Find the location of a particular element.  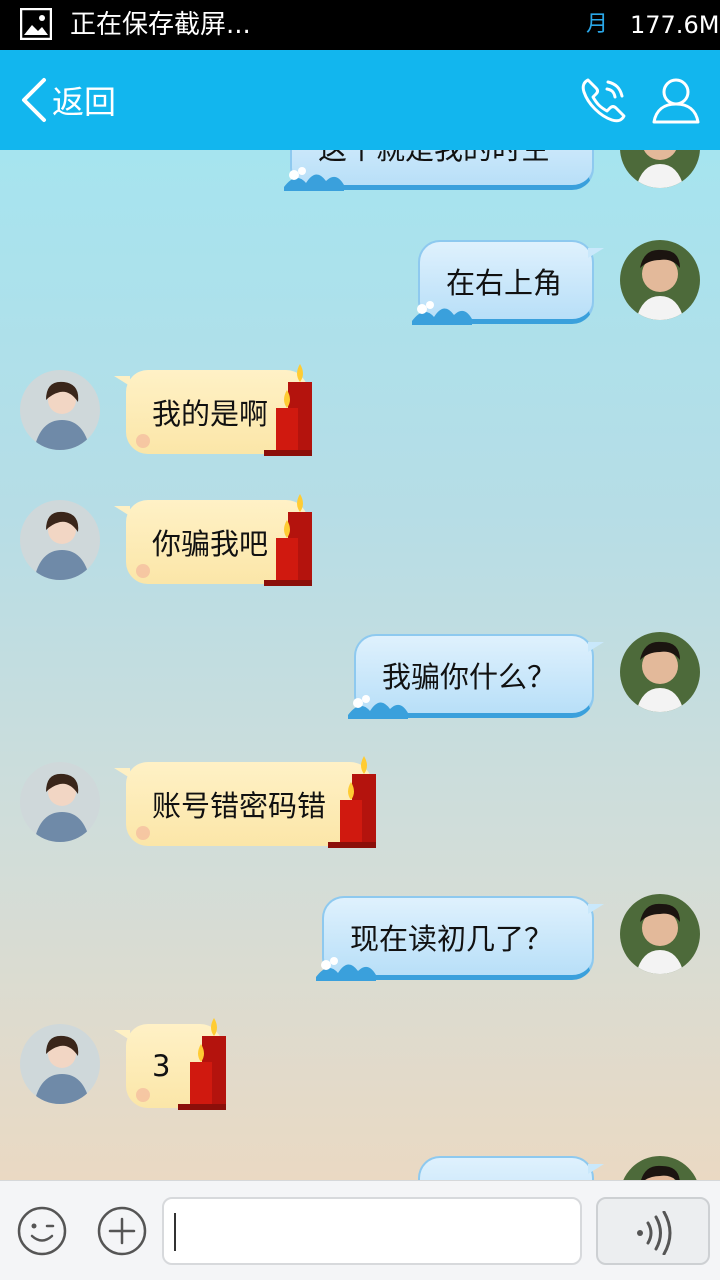

image-icon is located at coordinates (36, 24).